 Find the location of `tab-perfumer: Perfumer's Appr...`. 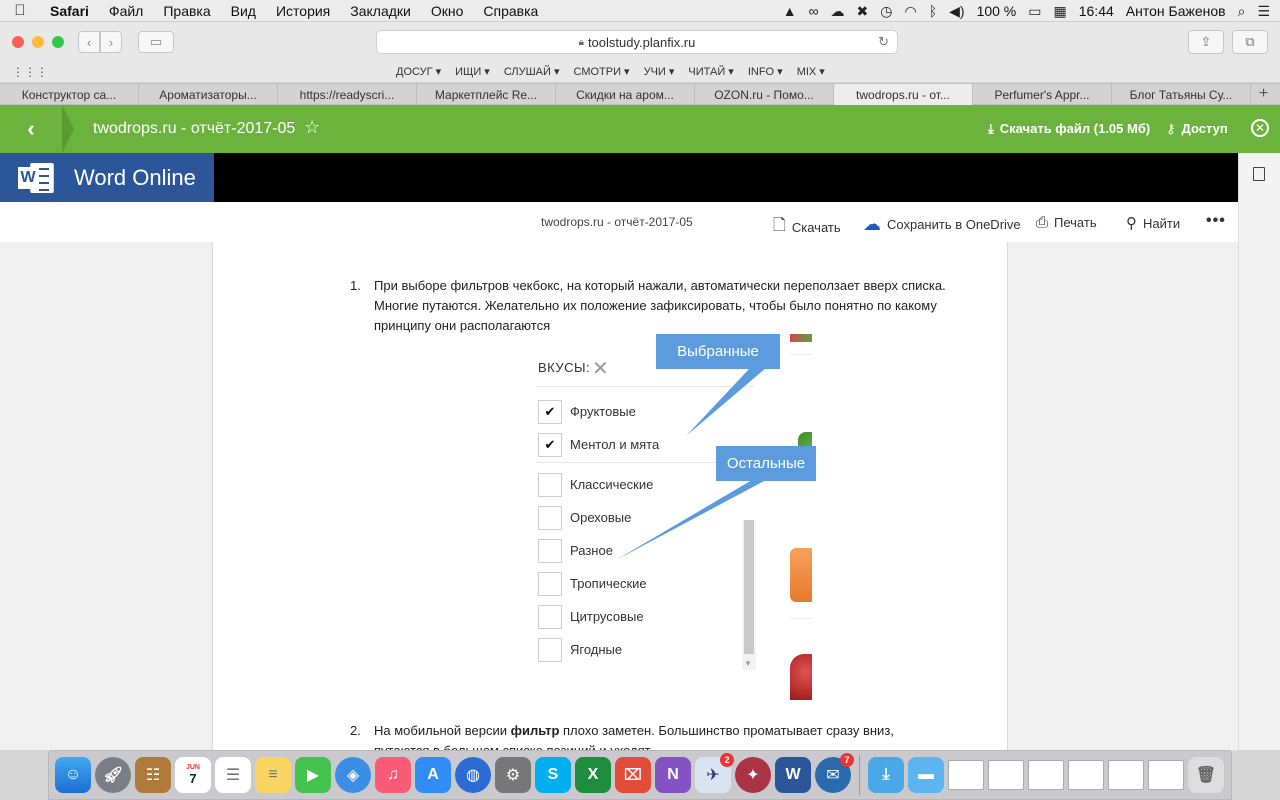

tab-perfumer: Perfumer's Appr... is located at coordinates (1042, 94).